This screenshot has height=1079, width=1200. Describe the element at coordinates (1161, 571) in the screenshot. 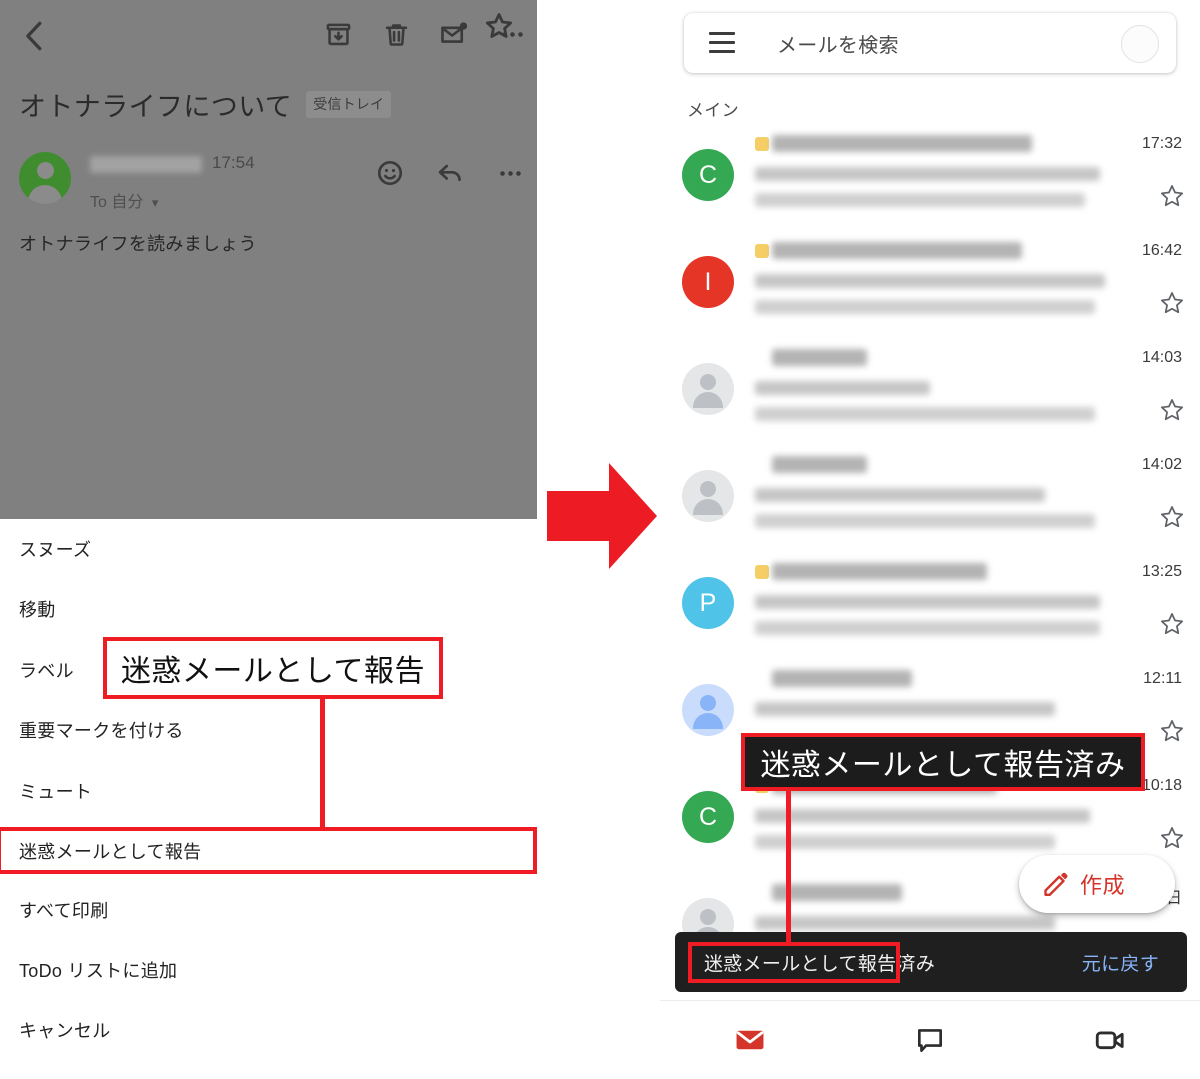

I see `email-timestamp: 13:25` at that location.